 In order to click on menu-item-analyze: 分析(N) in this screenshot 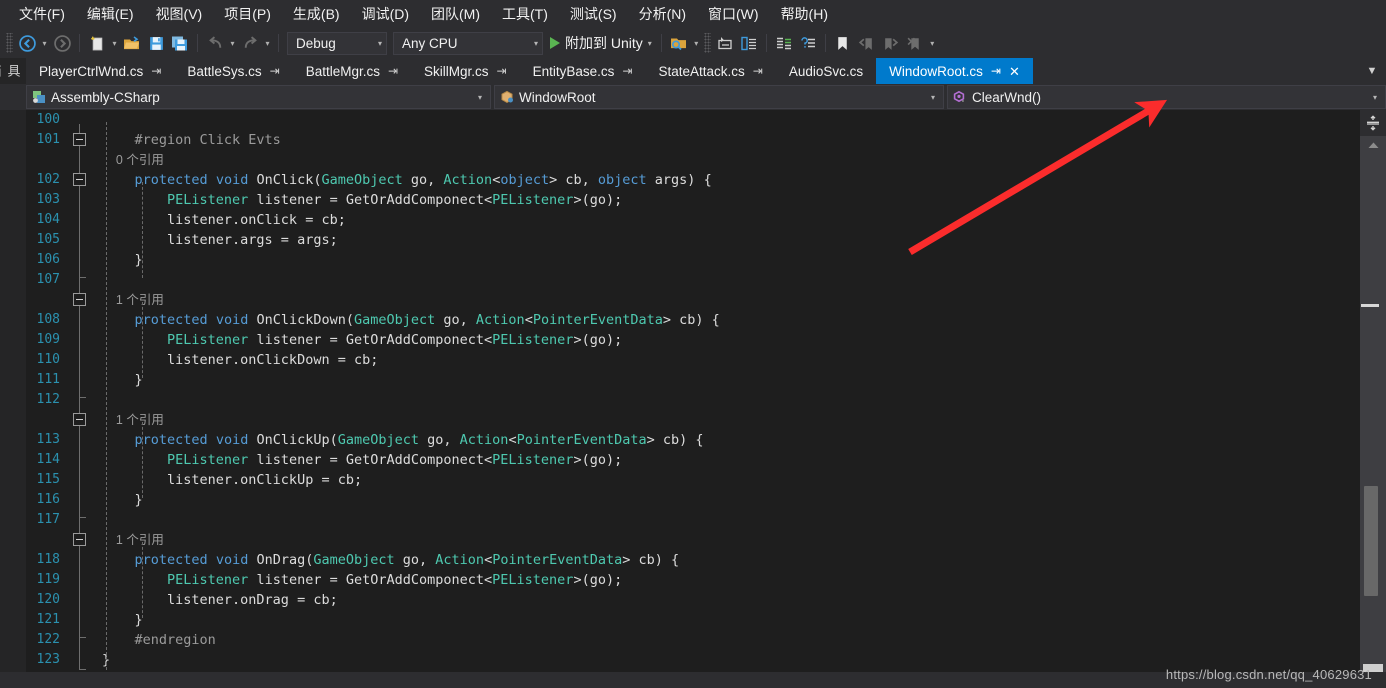, I will do `click(662, 14)`.